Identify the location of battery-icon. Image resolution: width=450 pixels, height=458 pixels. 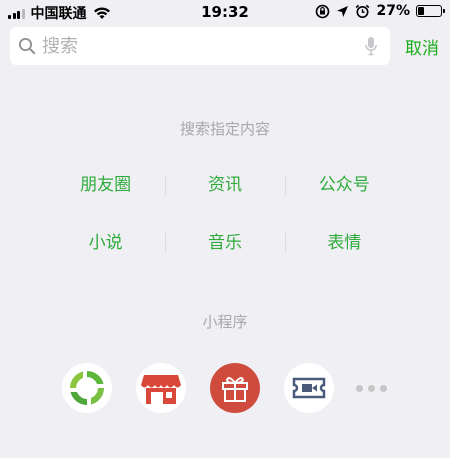
(430, 11).